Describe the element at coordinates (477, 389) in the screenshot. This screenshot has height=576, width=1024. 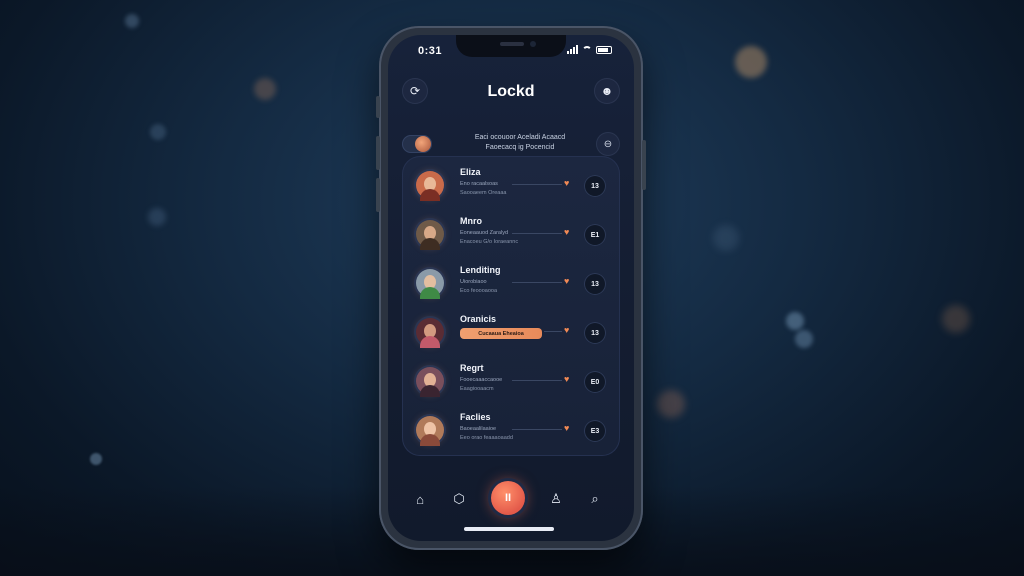
I see `contact-detail: Eaagiooaacm` at that location.